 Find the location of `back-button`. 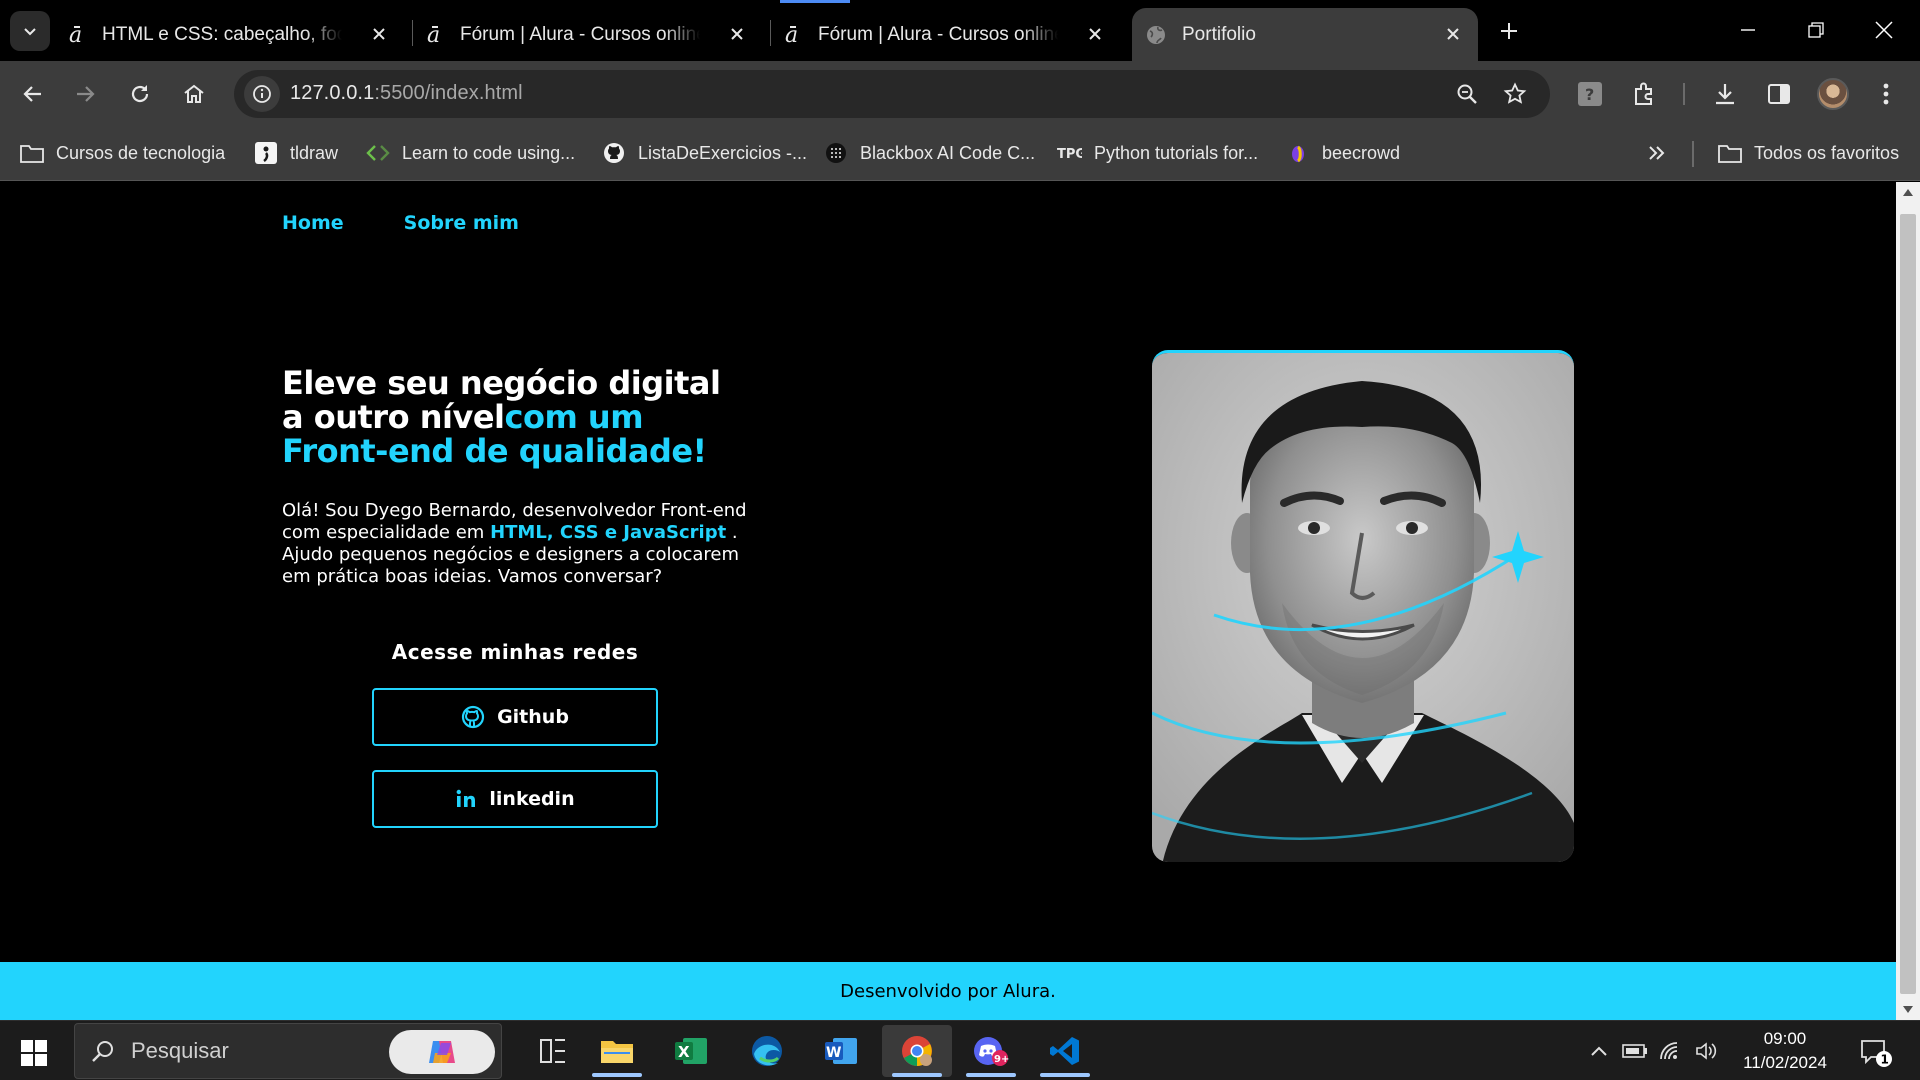

back-button is located at coordinates (33, 94).